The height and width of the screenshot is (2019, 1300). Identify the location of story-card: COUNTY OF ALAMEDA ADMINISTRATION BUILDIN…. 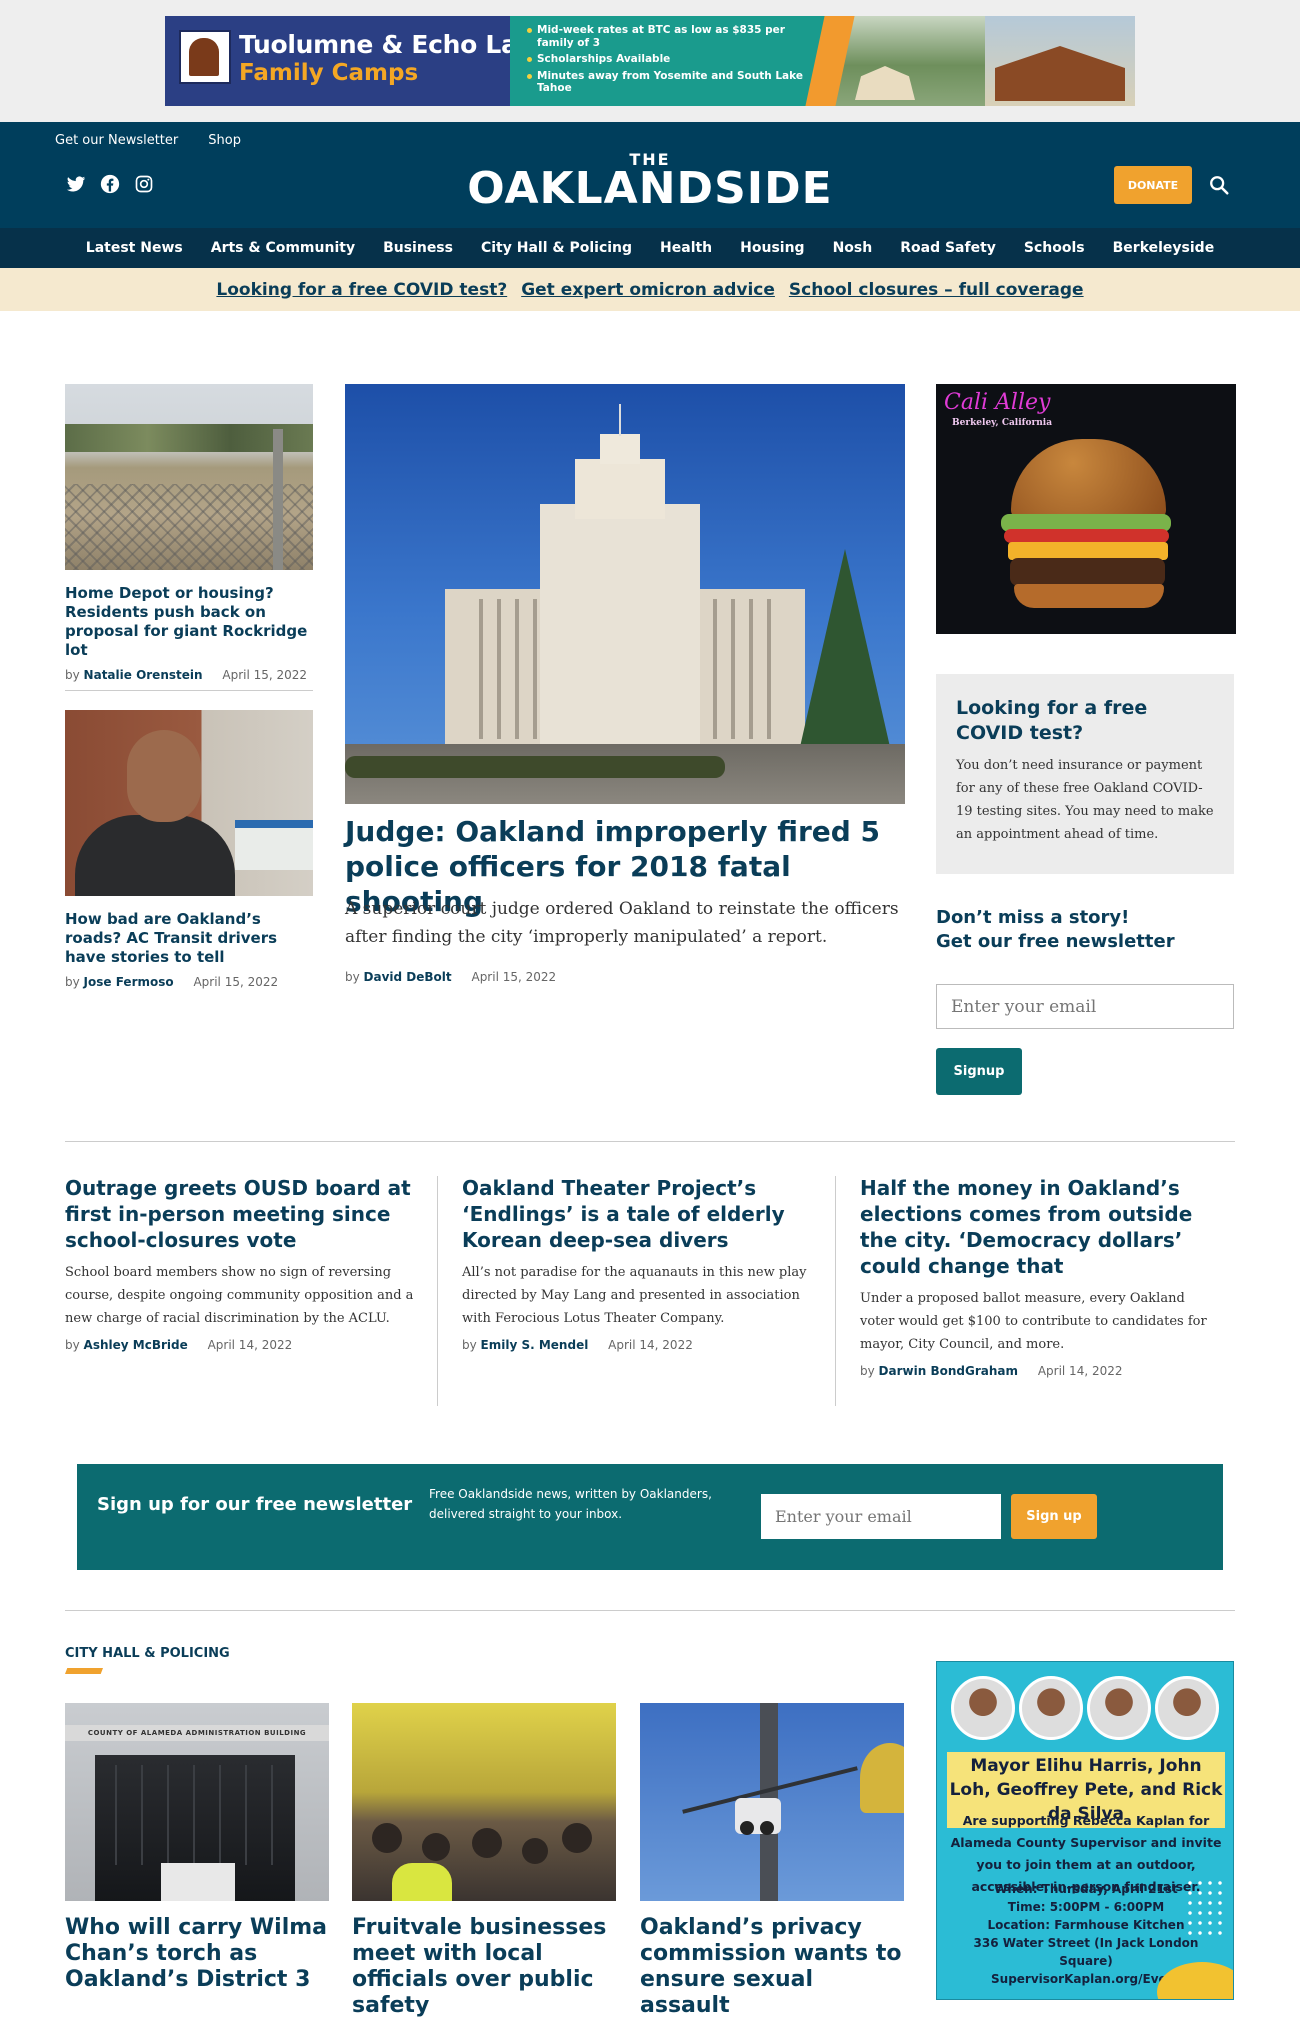
(197, 1848).